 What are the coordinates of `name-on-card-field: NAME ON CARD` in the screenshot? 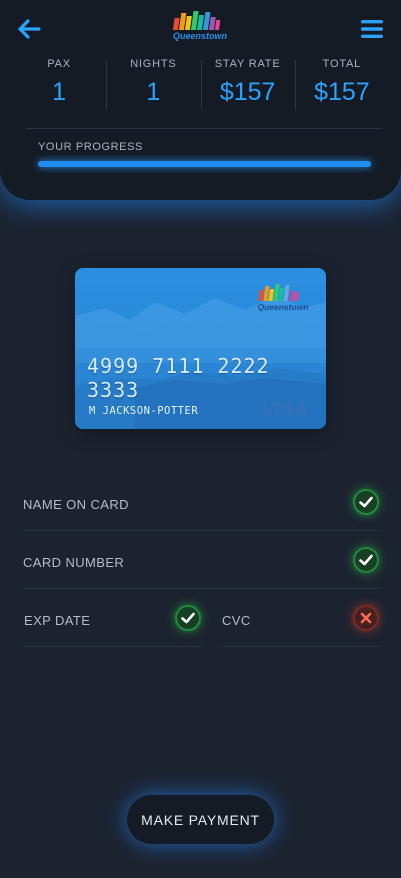 It's located at (201, 509).